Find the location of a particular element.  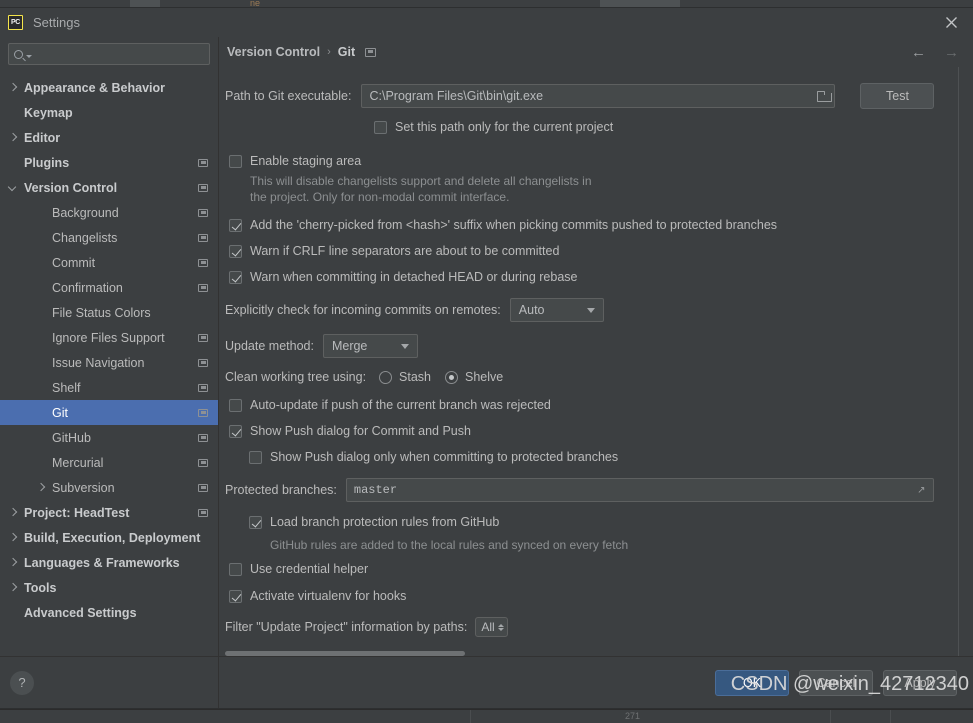

protected-branches-input is located at coordinates (634, 490).